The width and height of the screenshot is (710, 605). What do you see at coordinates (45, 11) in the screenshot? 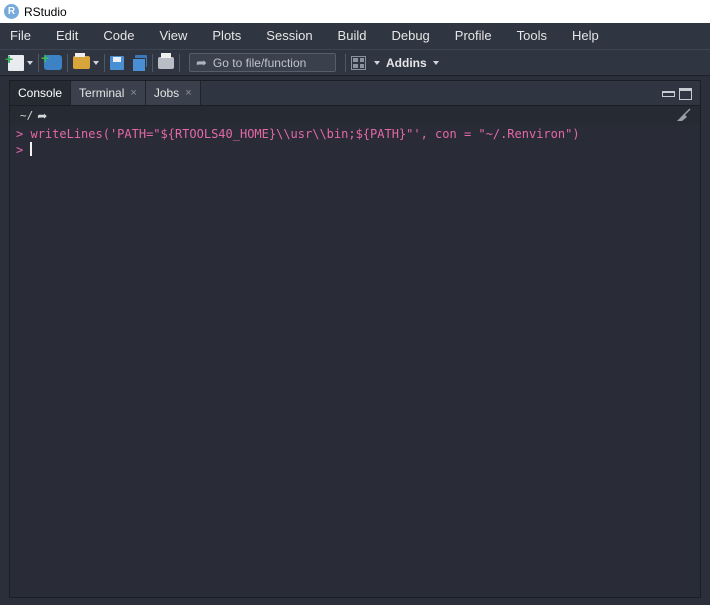
I see `window-title: RStudio` at bounding box center [45, 11].